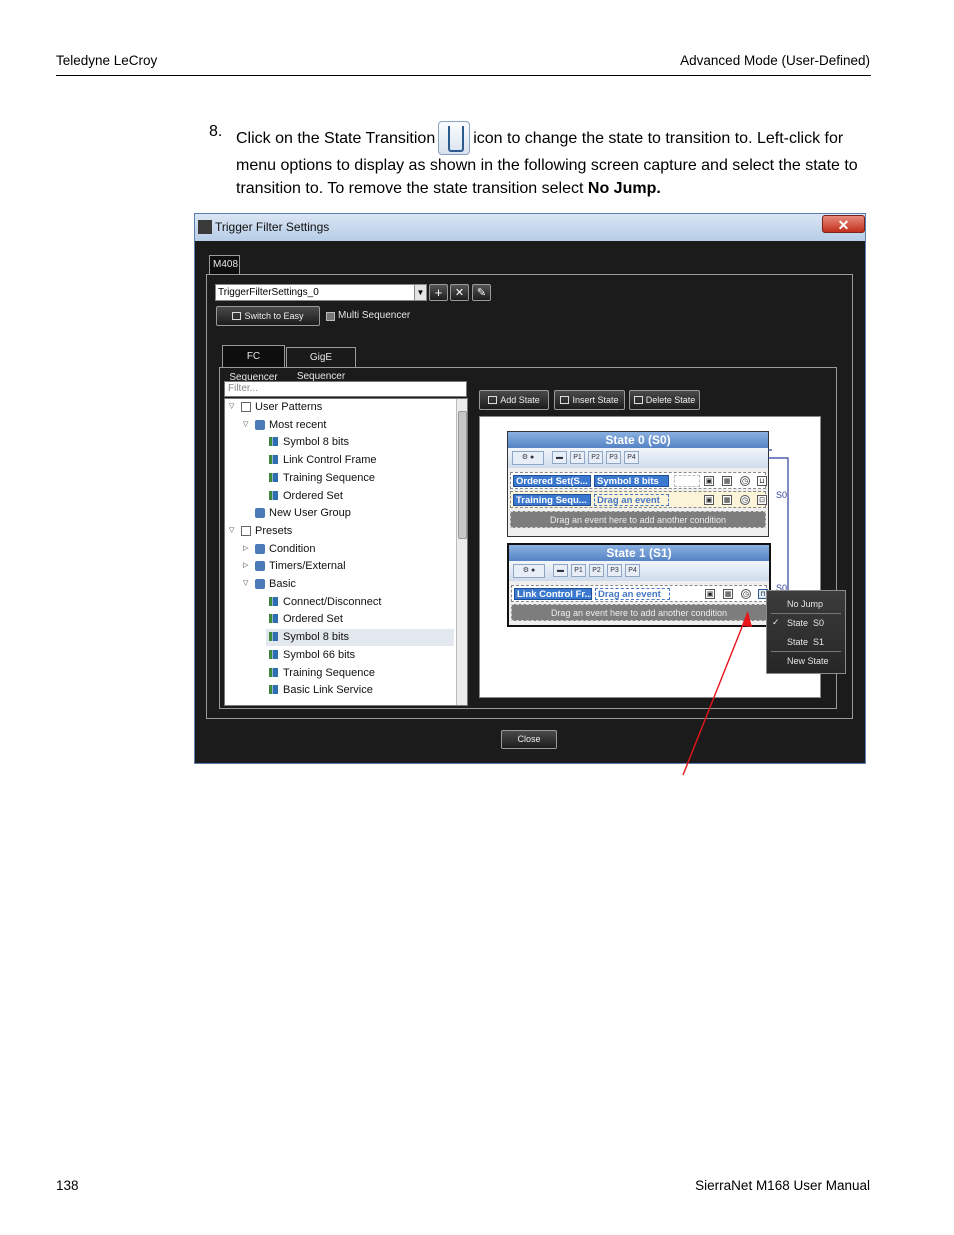 This screenshot has height=1235, width=954. Describe the element at coordinates (292, 549) in the screenshot. I see `tree-item: Condition` at that location.